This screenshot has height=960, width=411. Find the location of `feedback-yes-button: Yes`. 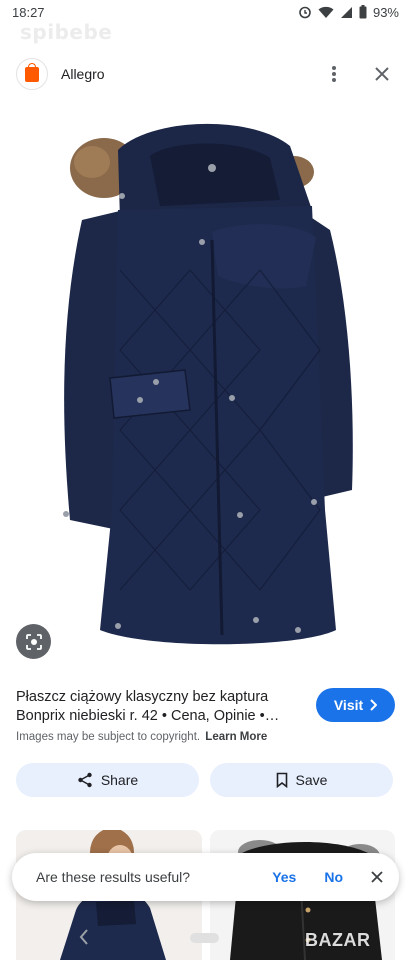

feedback-yes-button: Yes is located at coordinates (284, 877).